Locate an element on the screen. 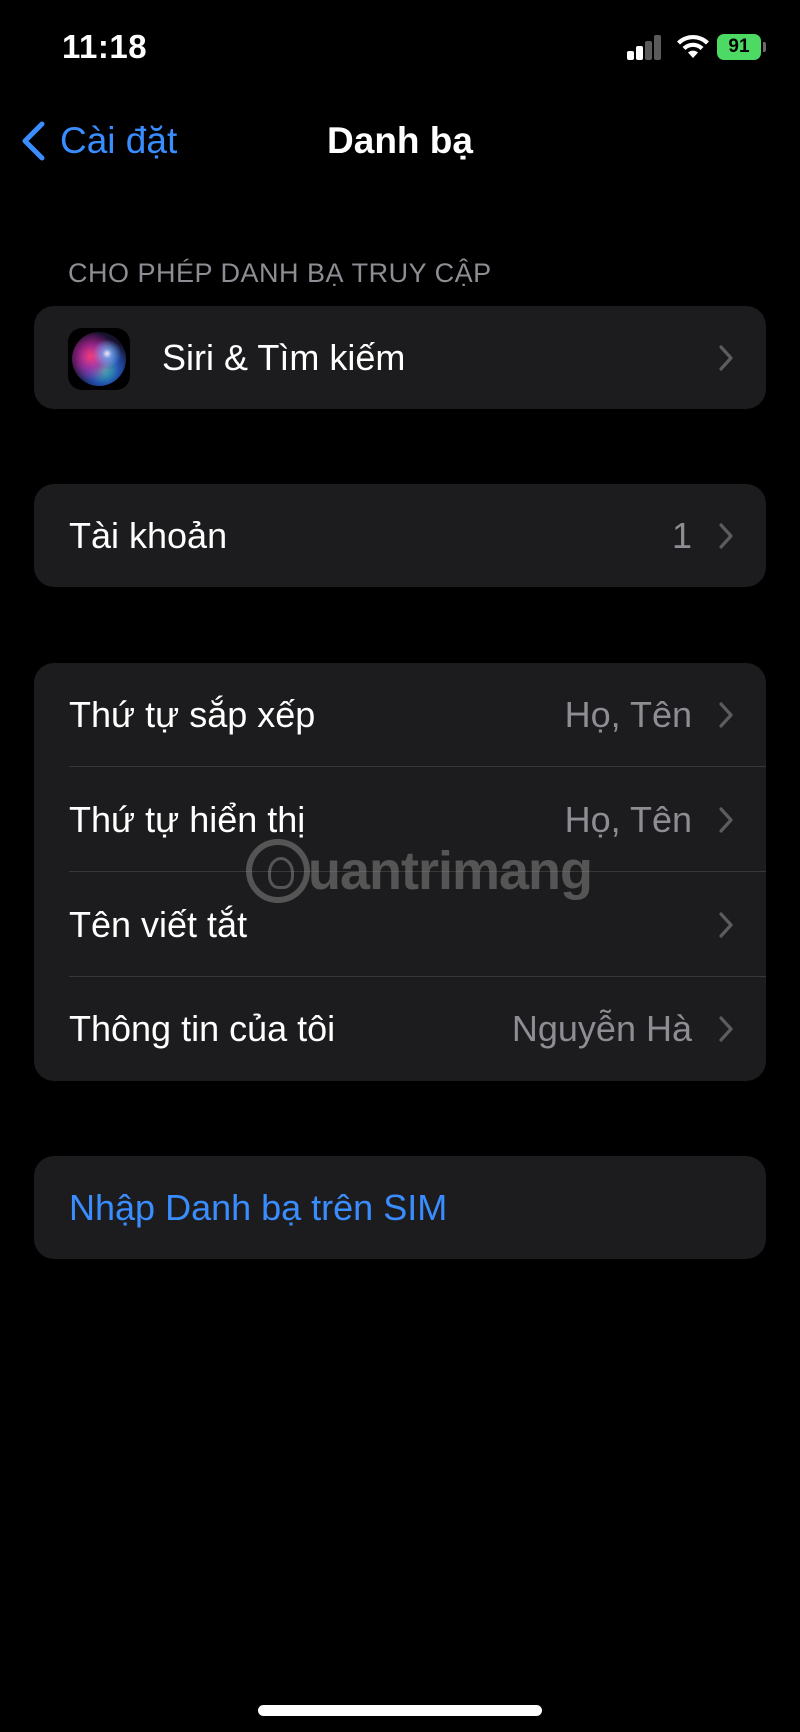 The width and height of the screenshot is (800, 1732). group-accounts: Tài khoản 1 is located at coordinates (400, 535).